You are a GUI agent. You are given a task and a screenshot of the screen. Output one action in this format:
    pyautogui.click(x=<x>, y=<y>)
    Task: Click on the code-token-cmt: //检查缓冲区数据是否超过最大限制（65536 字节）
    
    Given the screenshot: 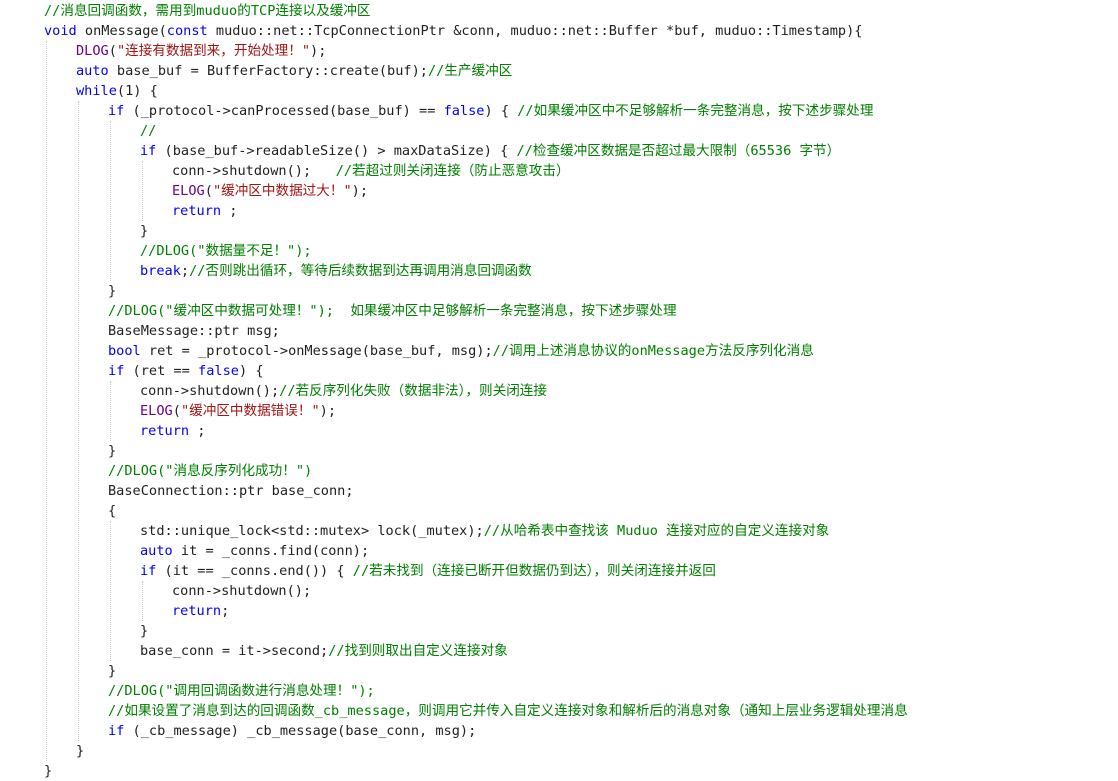 What is the action you would take?
    pyautogui.click(x=678, y=151)
    